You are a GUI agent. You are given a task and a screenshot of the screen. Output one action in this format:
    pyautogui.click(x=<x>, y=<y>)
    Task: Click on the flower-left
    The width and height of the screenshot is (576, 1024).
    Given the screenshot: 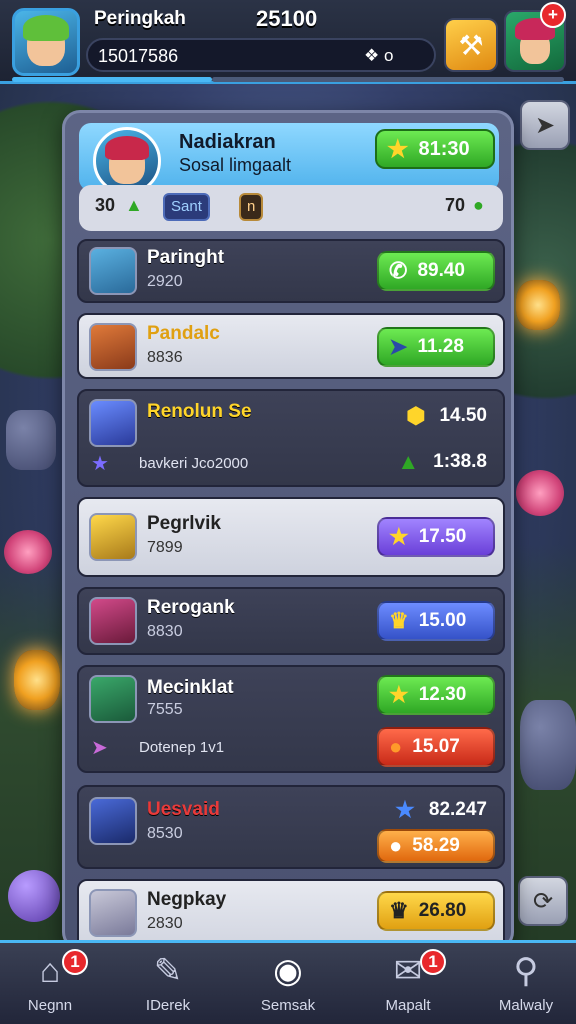 What is the action you would take?
    pyautogui.click(x=28, y=552)
    